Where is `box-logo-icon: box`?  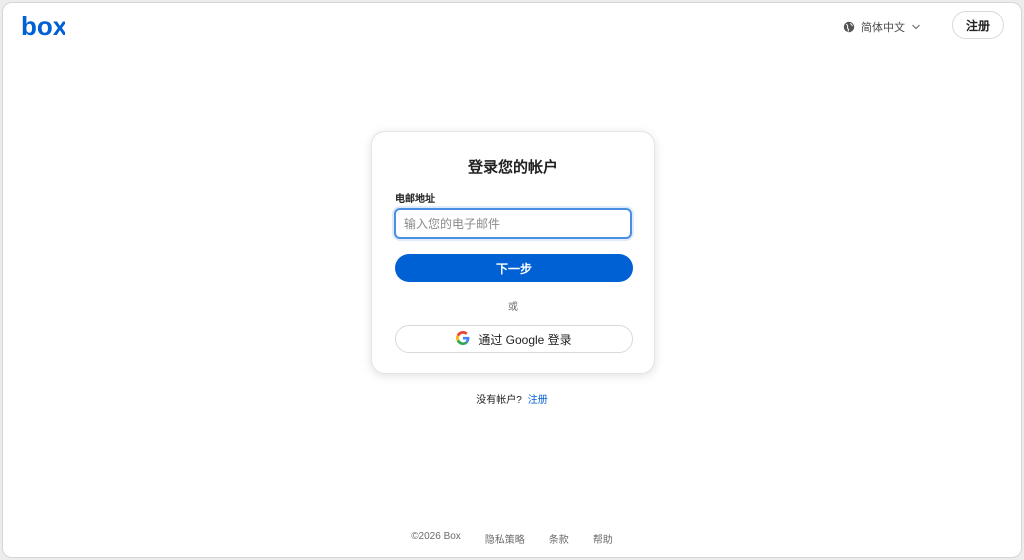 box-logo-icon: box is located at coordinates (44, 26).